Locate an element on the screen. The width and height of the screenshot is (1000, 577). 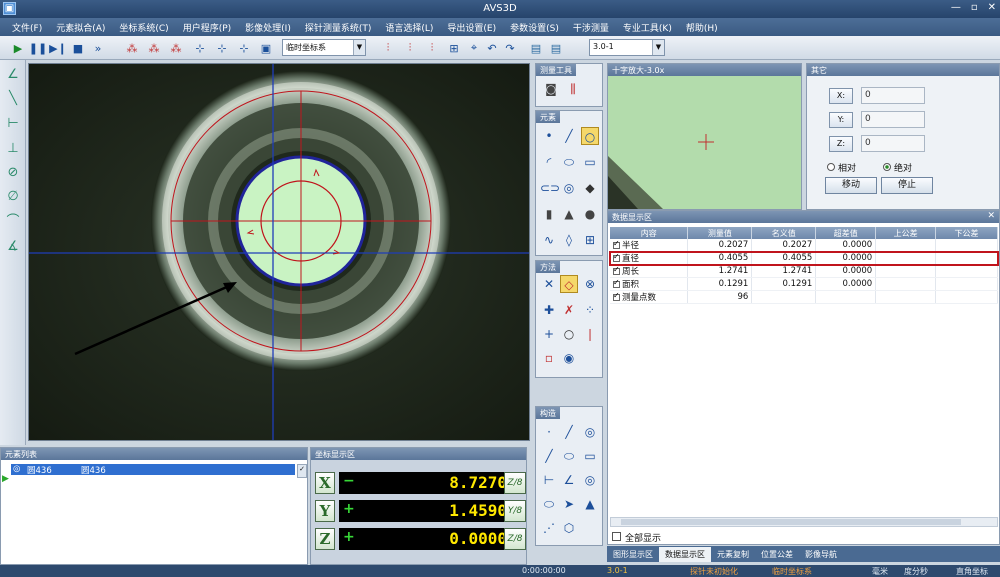
intersect-icon: ✚ is located at coordinates (549, 310).